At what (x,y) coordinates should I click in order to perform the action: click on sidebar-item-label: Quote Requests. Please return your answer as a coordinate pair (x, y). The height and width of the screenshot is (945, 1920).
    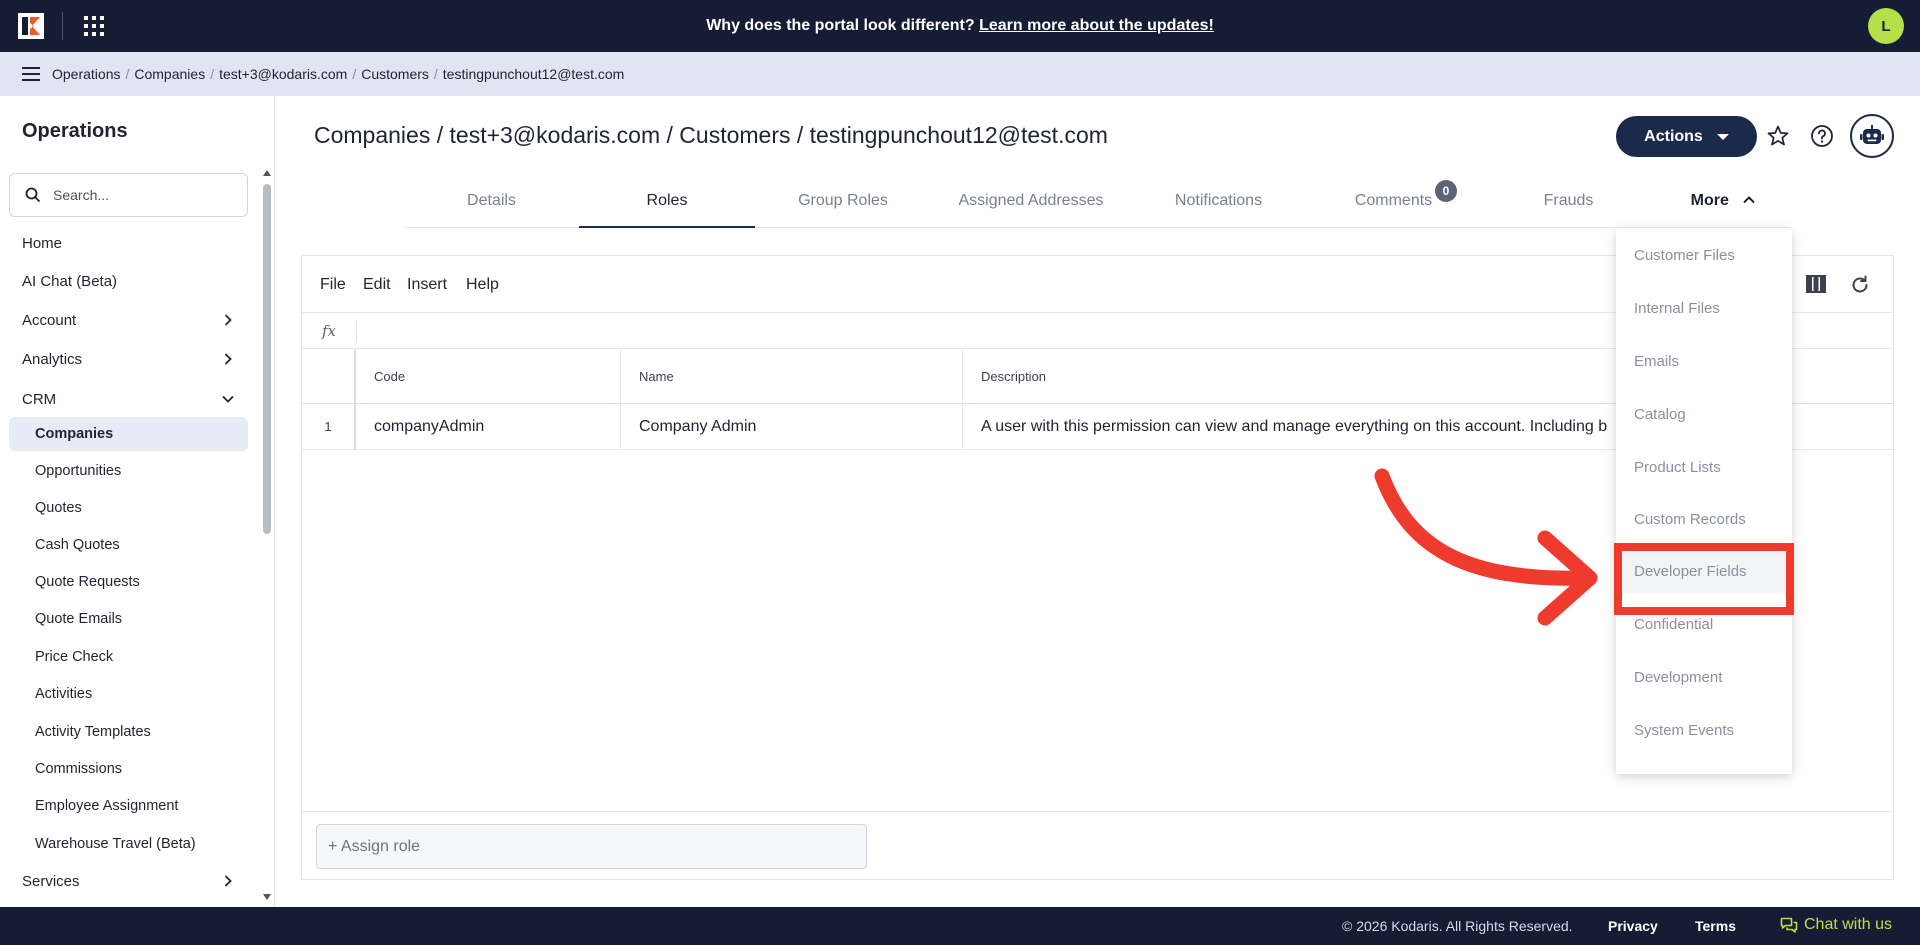
    Looking at the image, I should click on (87, 582).